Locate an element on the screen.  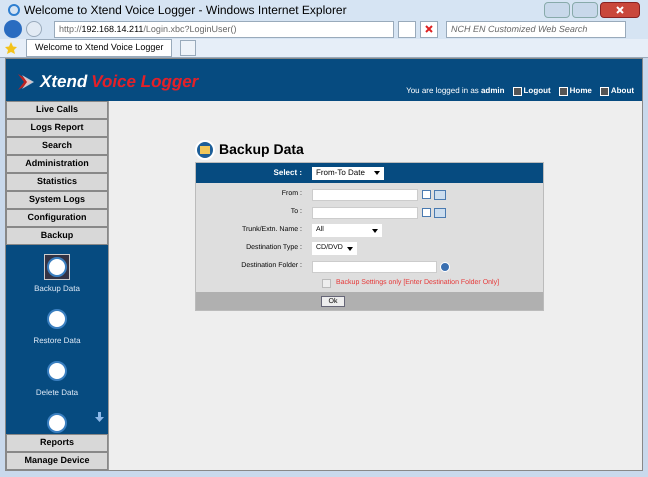
brand-name: Xtend is located at coordinates (64, 82).